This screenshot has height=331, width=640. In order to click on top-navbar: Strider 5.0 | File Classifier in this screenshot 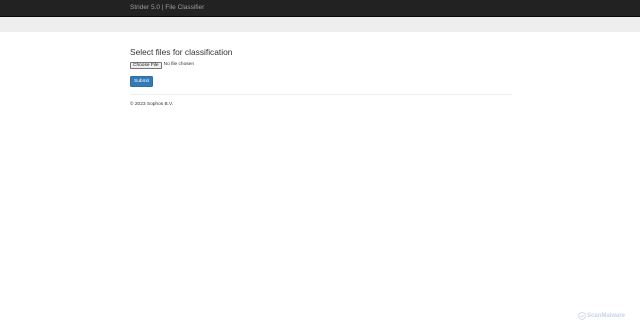, I will do `click(320, 8)`.